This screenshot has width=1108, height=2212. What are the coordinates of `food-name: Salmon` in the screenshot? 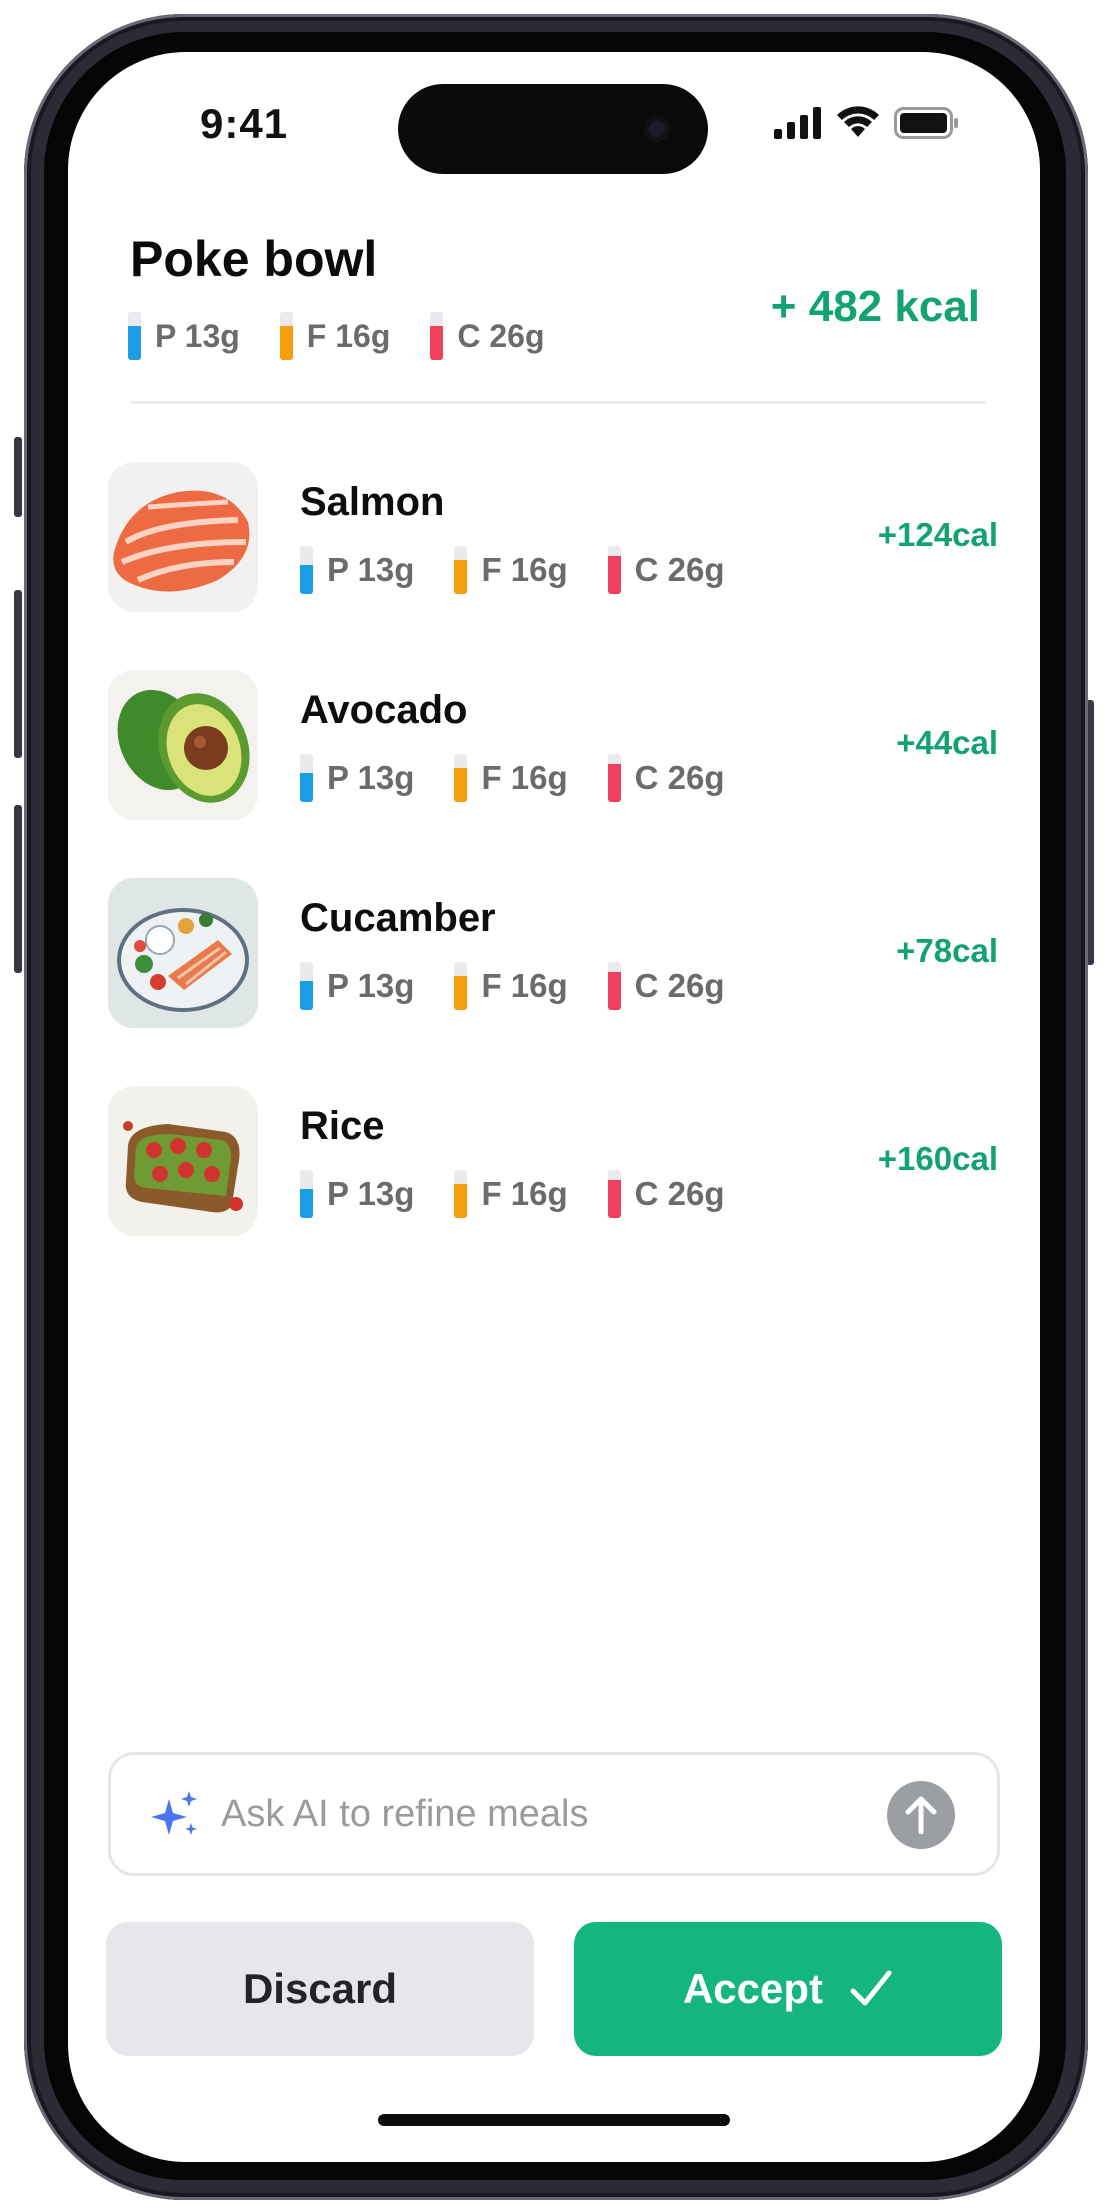 It's located at (372, 502).